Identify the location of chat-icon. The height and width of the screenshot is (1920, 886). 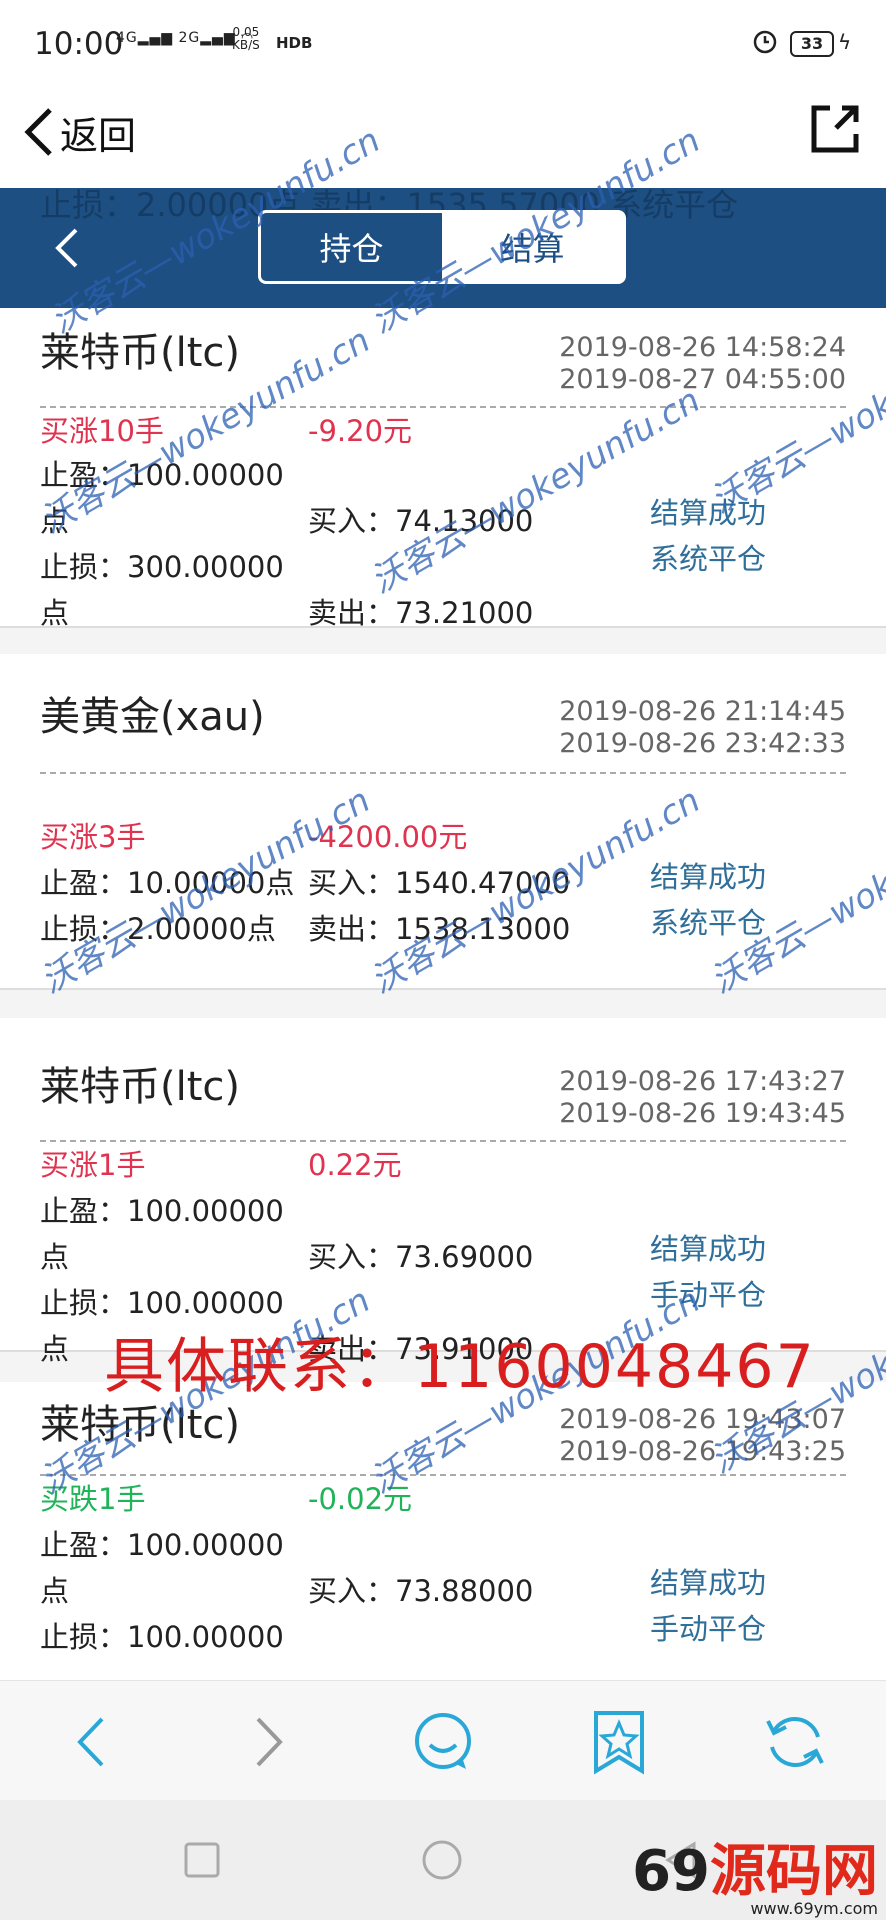
(443, 1742).